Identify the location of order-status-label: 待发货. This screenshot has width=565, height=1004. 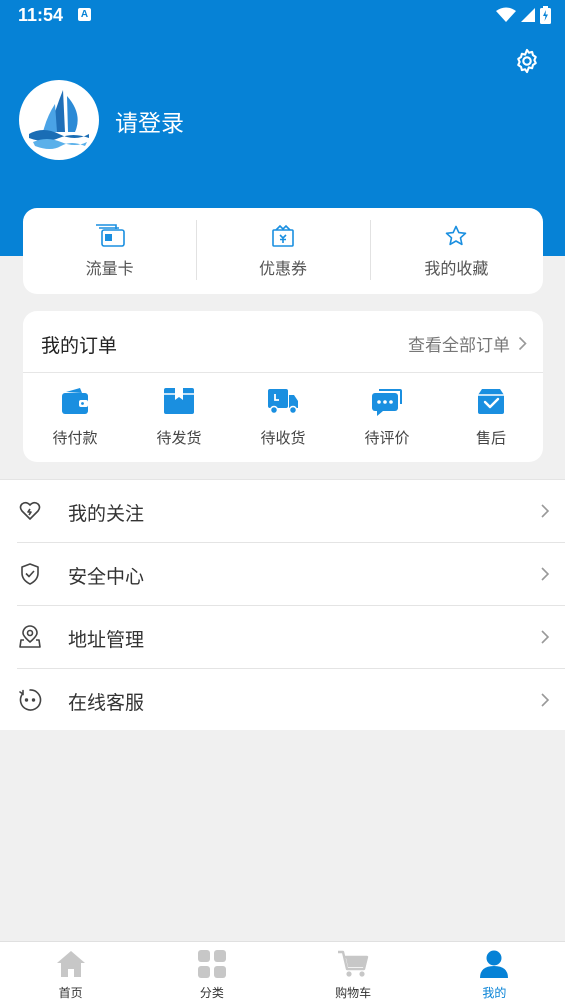
(179, 438).